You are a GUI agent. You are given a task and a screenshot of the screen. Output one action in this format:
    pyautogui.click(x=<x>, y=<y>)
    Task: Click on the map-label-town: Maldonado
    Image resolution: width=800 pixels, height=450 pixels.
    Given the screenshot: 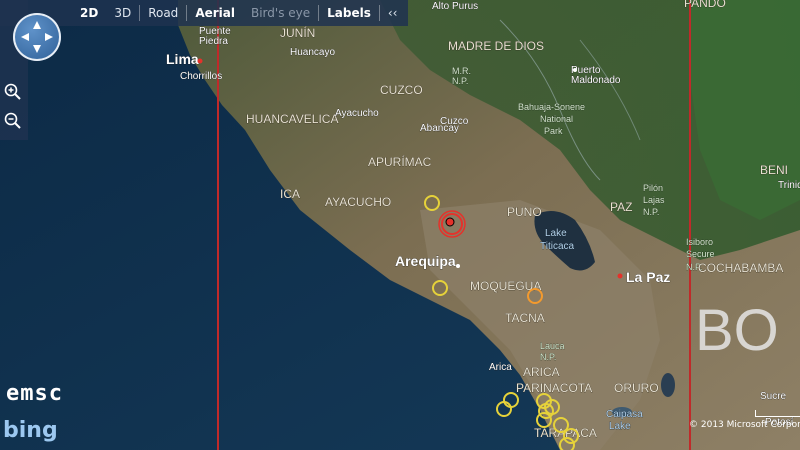 What is the action you would take?
    pyautogui.click(x=596, y=80)
    